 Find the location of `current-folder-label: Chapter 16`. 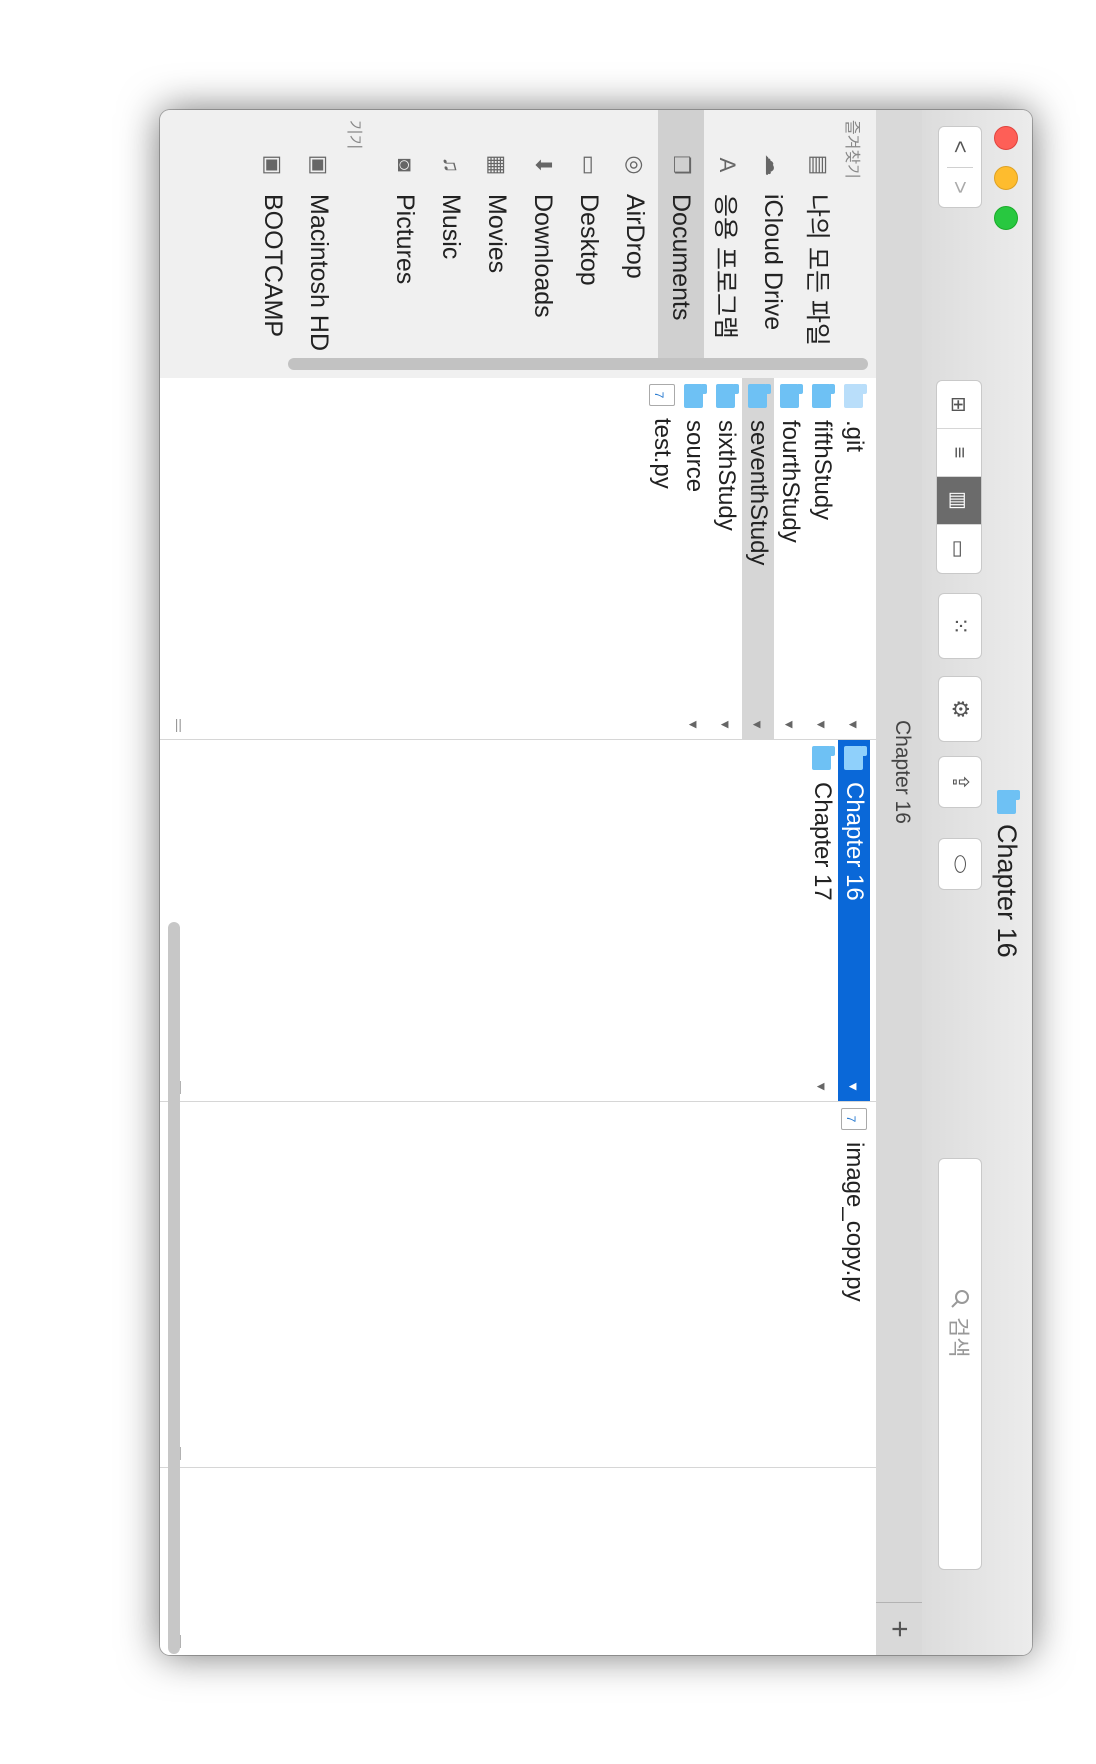

current-folder-label: Chapter 16 is located at coordinates (902, 772).